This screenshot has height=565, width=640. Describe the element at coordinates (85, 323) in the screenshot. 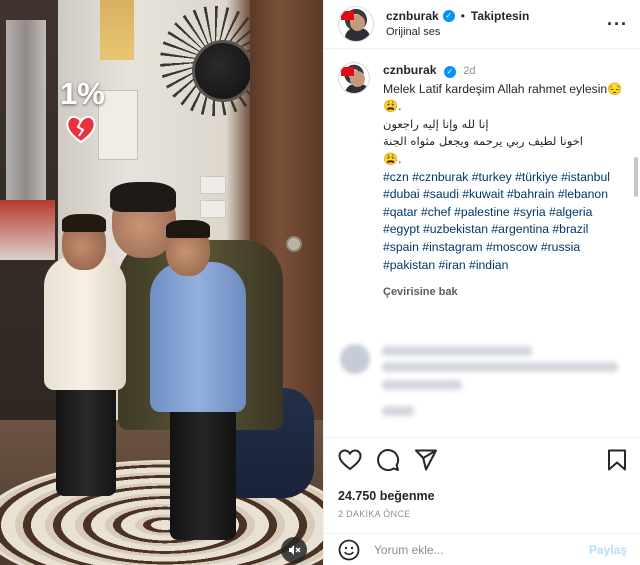

I see `boy-left-shirt` at that location.